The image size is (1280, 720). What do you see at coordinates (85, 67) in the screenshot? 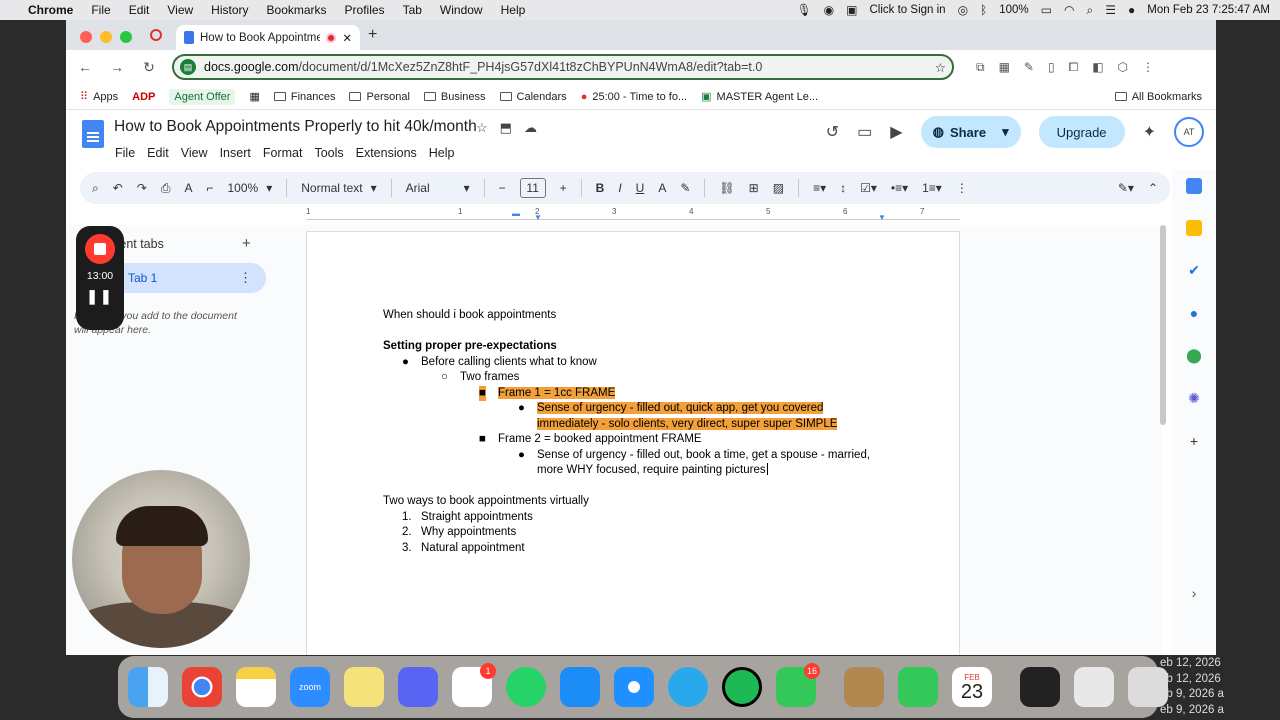
I see `back-icon: ←` at bounding box center [85, 67].